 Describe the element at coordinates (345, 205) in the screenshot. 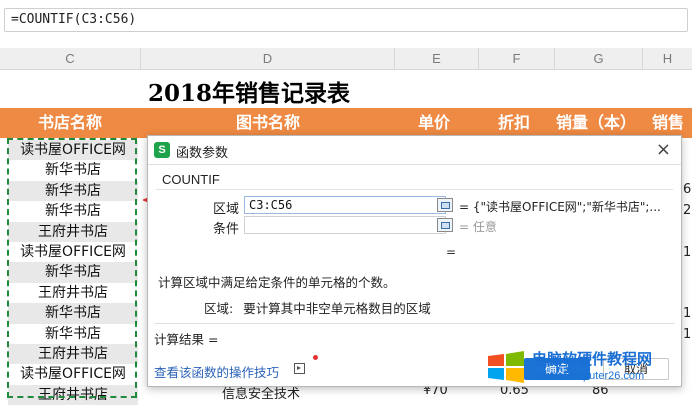

I see `range-input: C3:C56` at that location.